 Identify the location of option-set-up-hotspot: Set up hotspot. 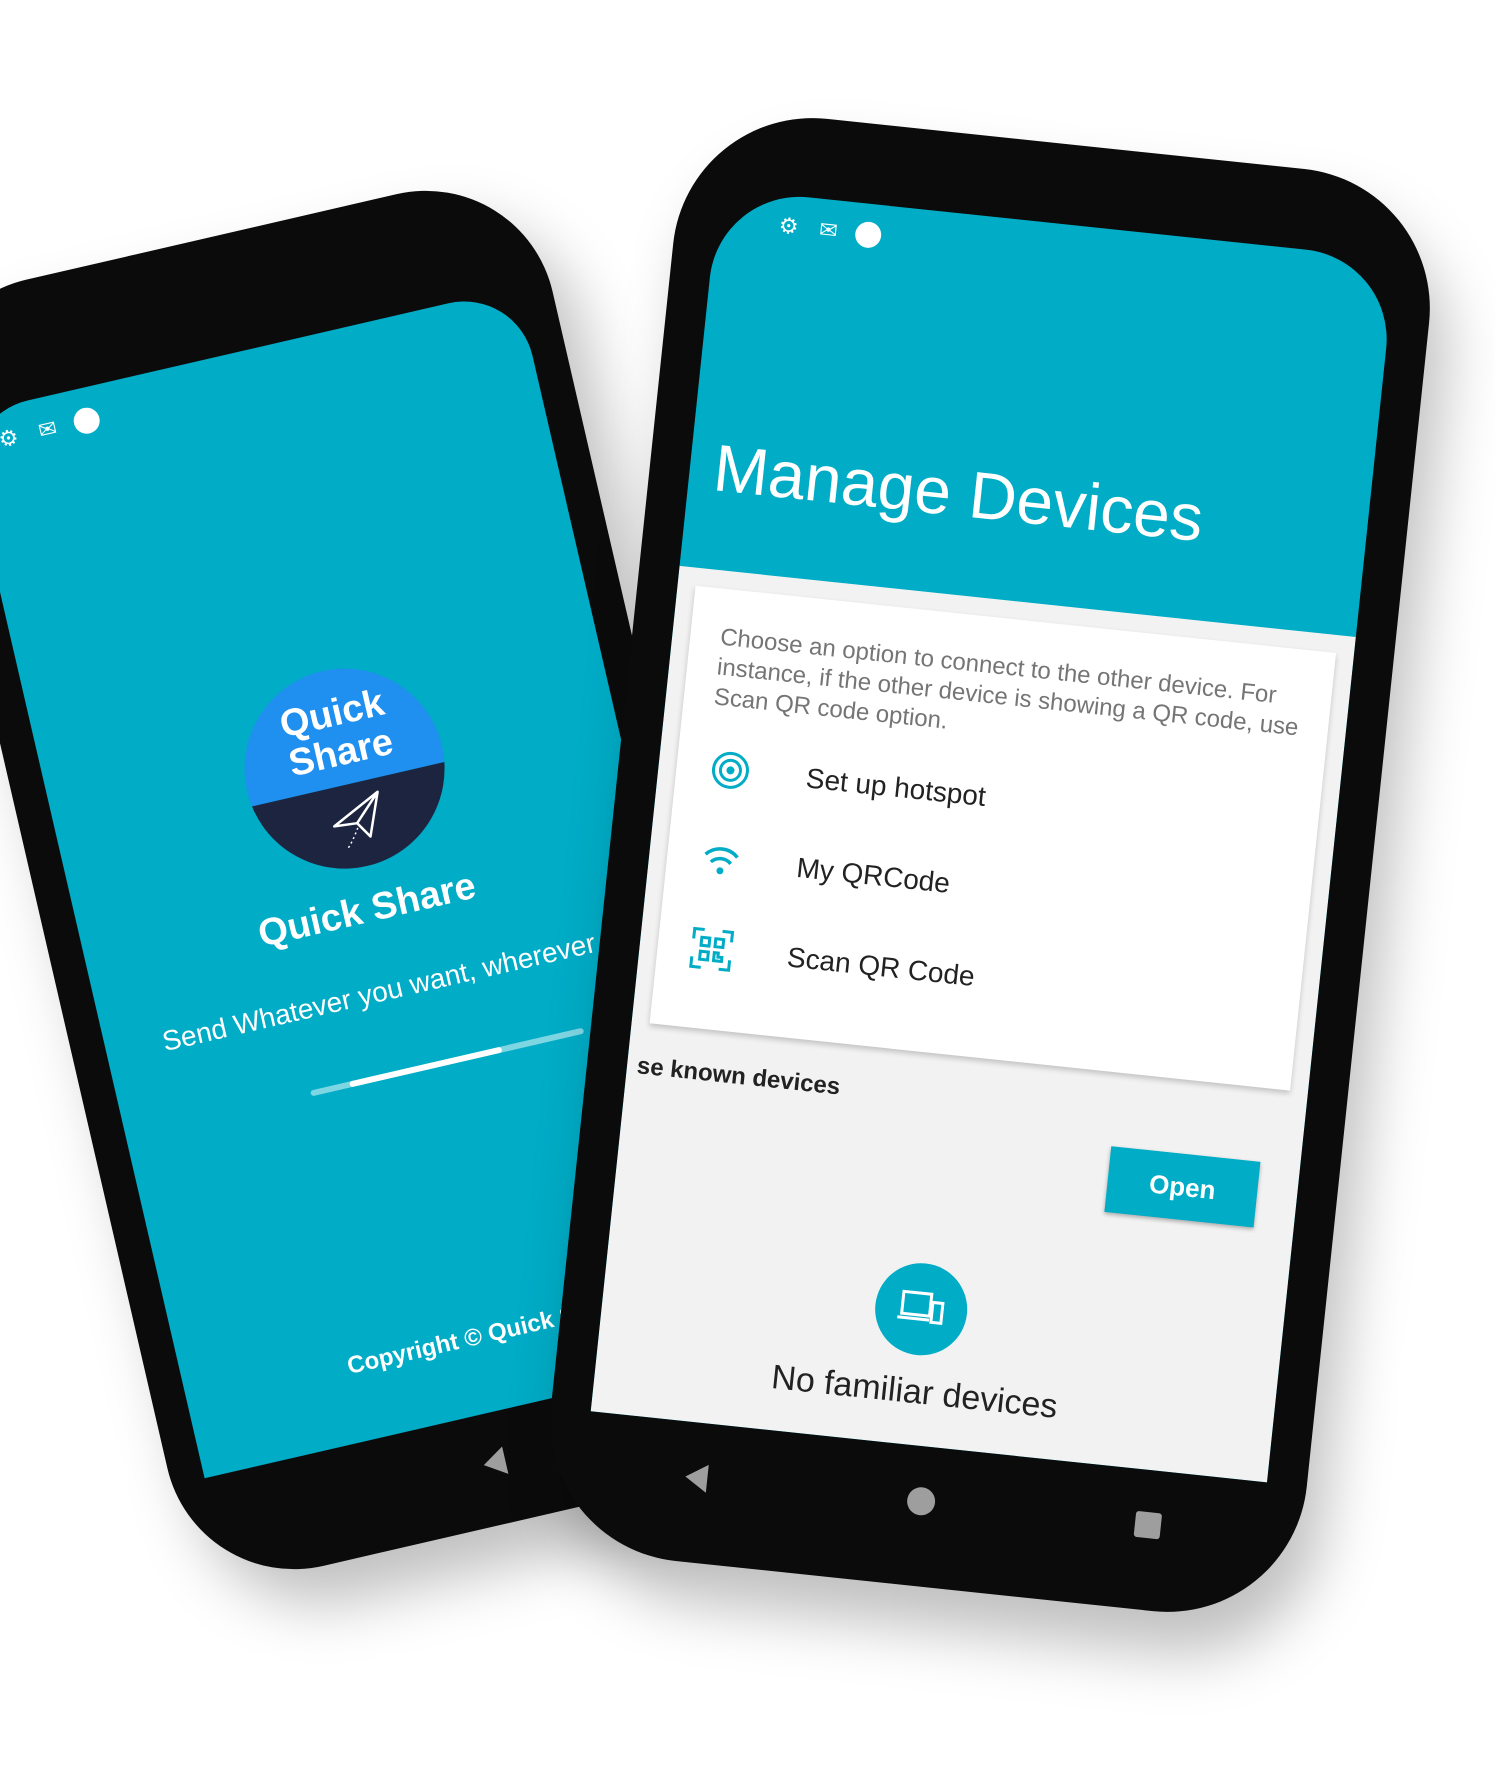
(846, 782).